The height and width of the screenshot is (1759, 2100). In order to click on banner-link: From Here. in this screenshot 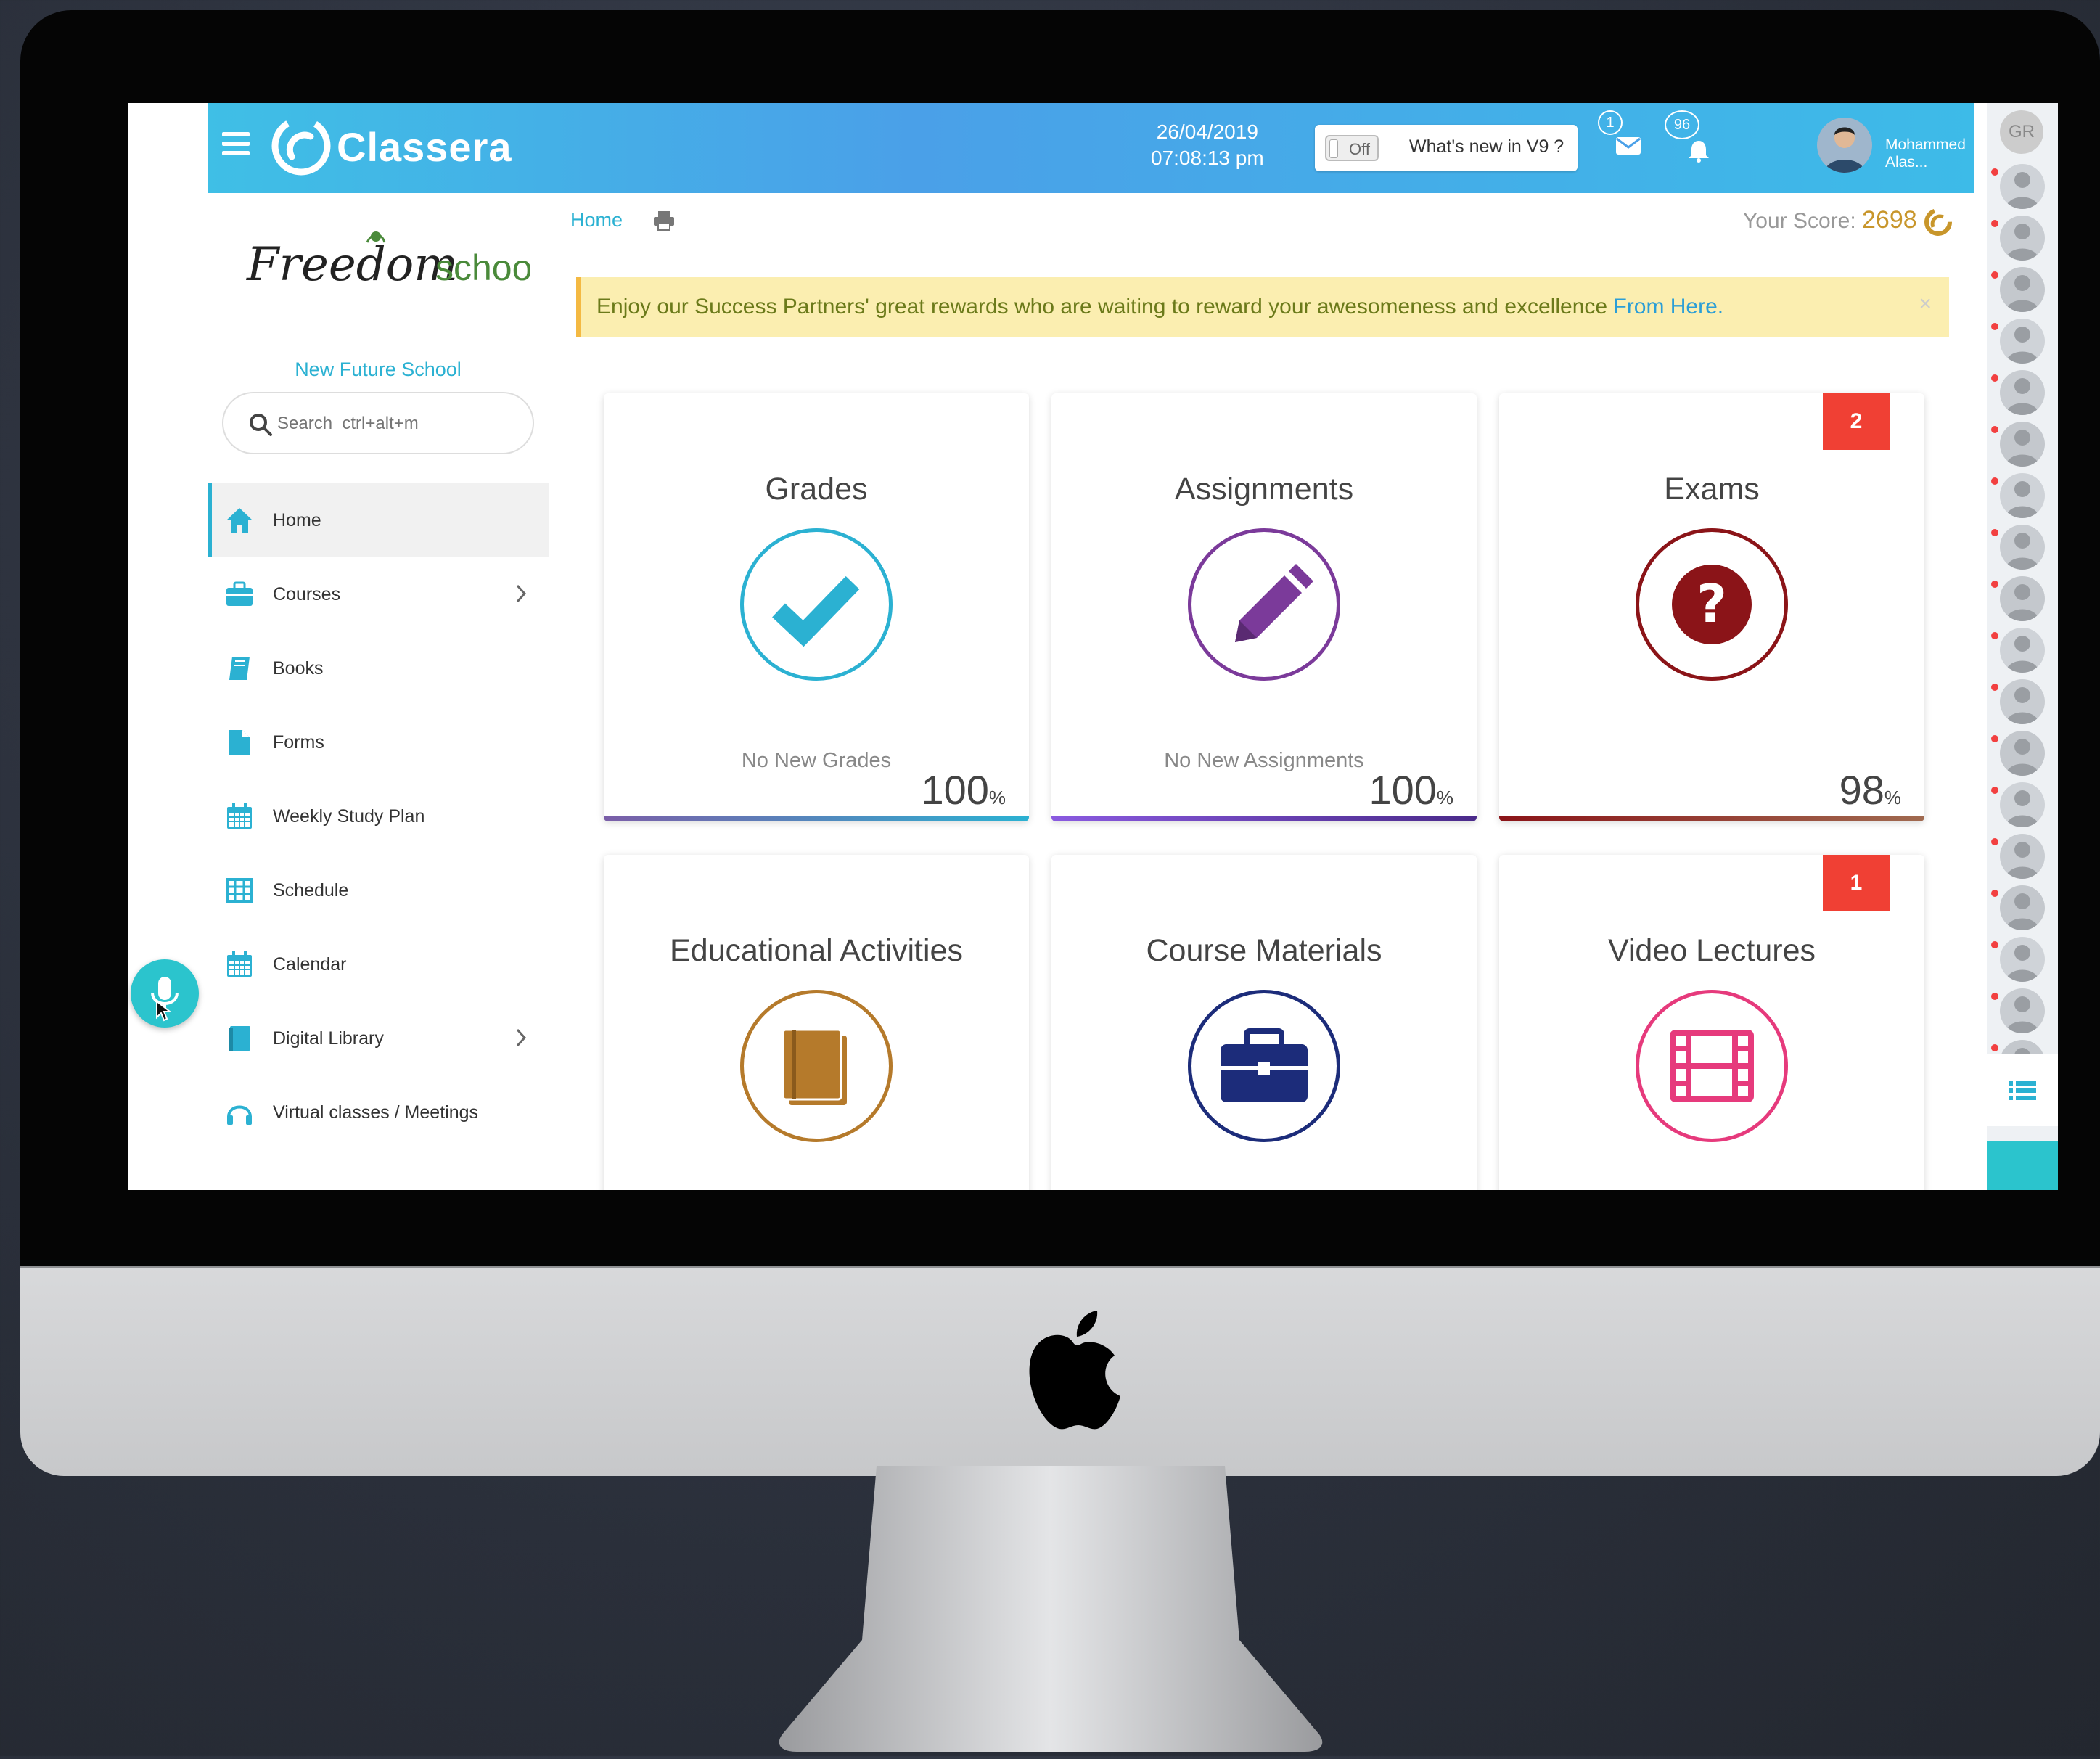, I will do `click(1668, 307)`.